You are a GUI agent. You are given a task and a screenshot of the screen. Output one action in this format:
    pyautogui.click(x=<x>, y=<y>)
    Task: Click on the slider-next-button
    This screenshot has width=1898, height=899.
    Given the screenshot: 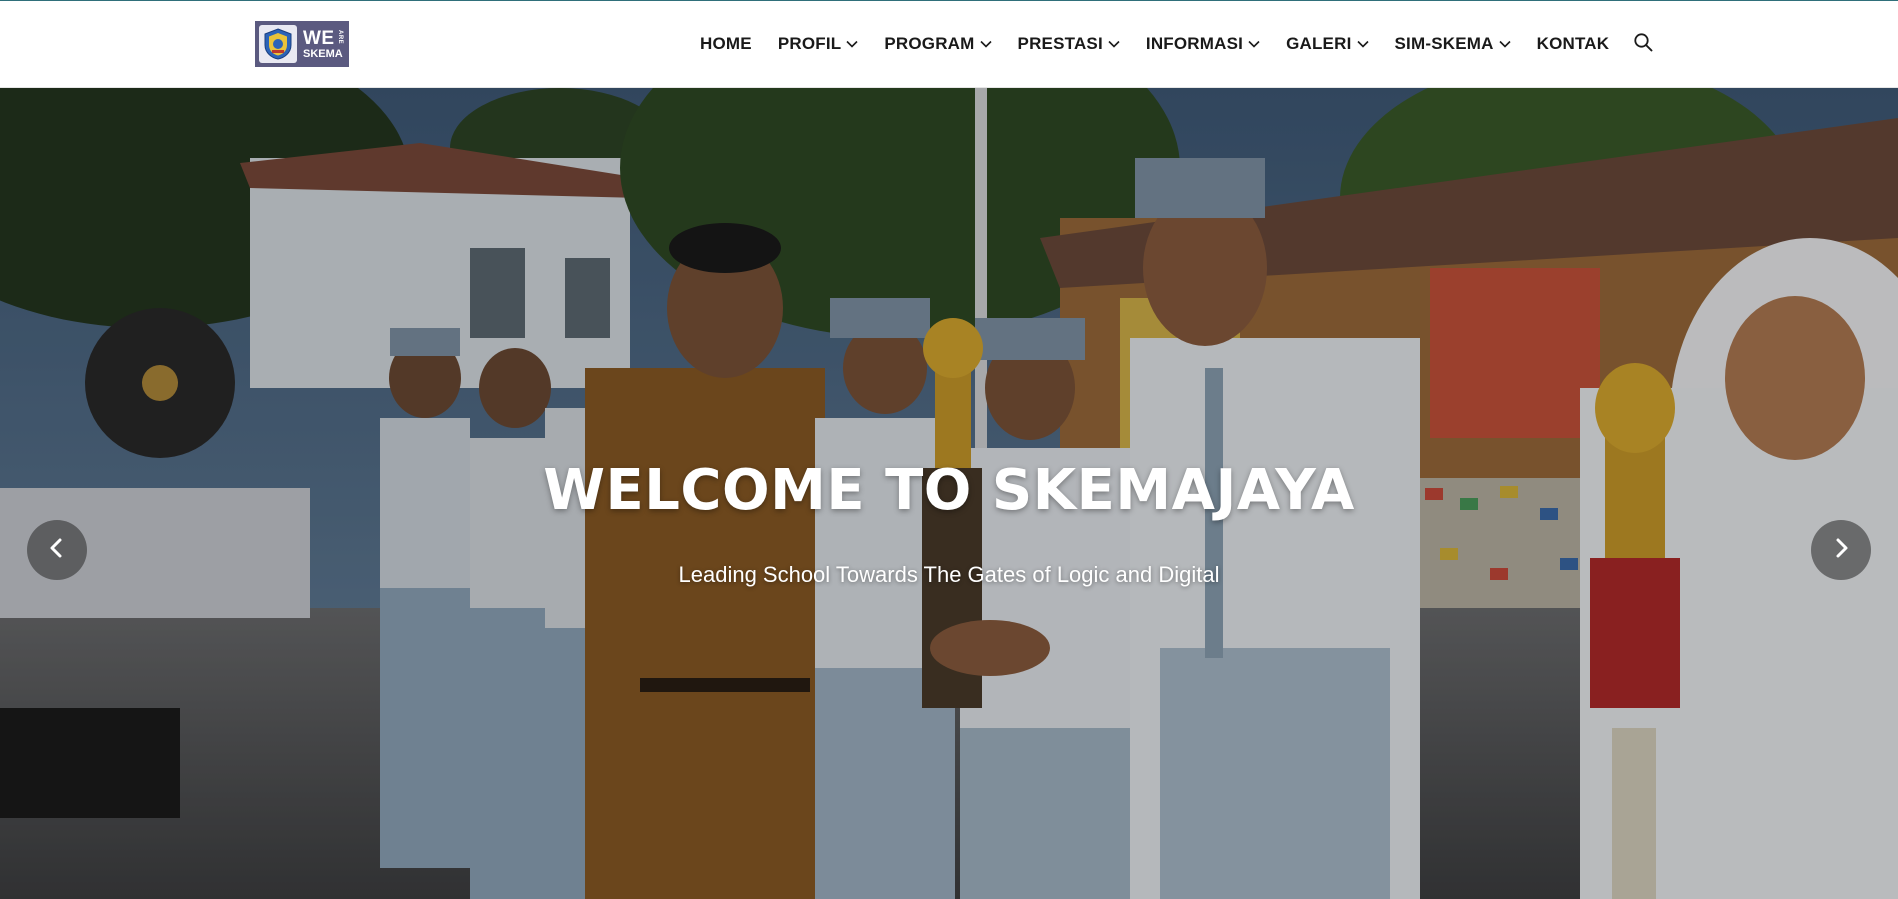 What is the action you would take?
    pyautogui.click(x=1841, y=550)
    